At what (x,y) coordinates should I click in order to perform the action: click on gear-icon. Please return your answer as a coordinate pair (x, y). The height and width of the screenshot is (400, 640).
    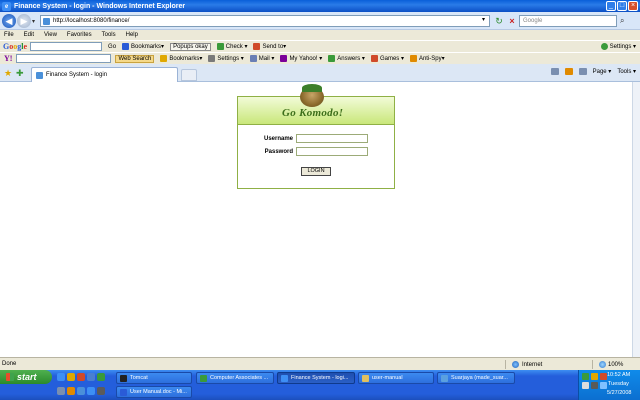
    Looking at the image, I should click on (212, 58).